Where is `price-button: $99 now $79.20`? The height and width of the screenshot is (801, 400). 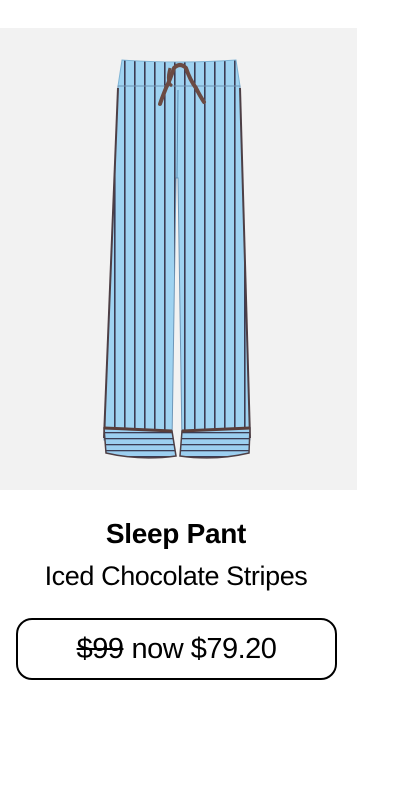 price-button: $99 now $79.20 is located at coordinates (176, 649).